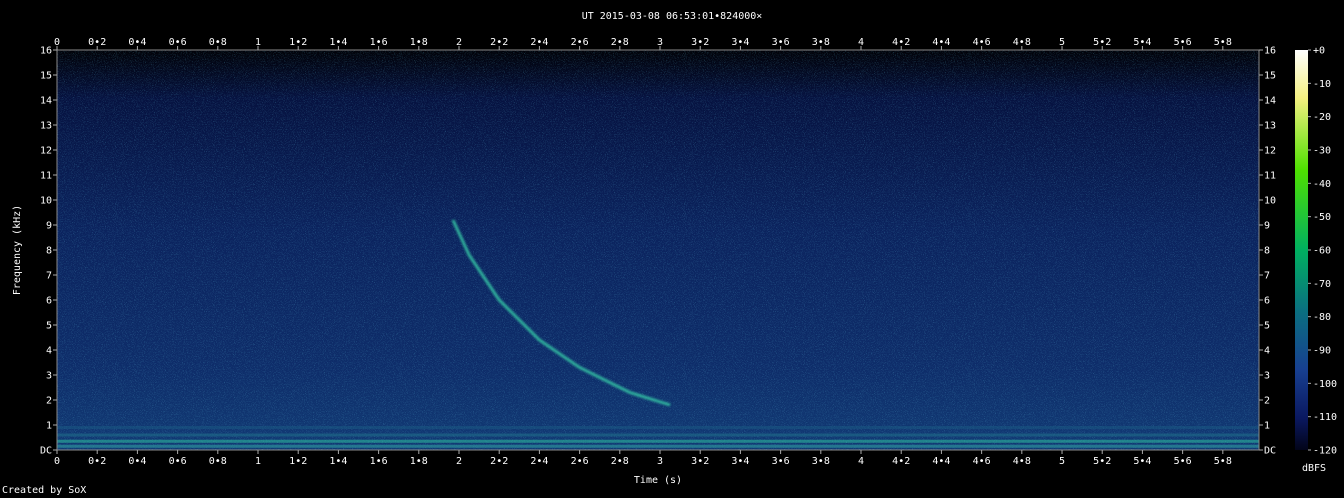 Image resolution: width=1344 pixels, height=498 pixels. Describe the element at coordinates (982, 42) in the screenshot. I see `x-tick-label-top: 4•6` at that location.